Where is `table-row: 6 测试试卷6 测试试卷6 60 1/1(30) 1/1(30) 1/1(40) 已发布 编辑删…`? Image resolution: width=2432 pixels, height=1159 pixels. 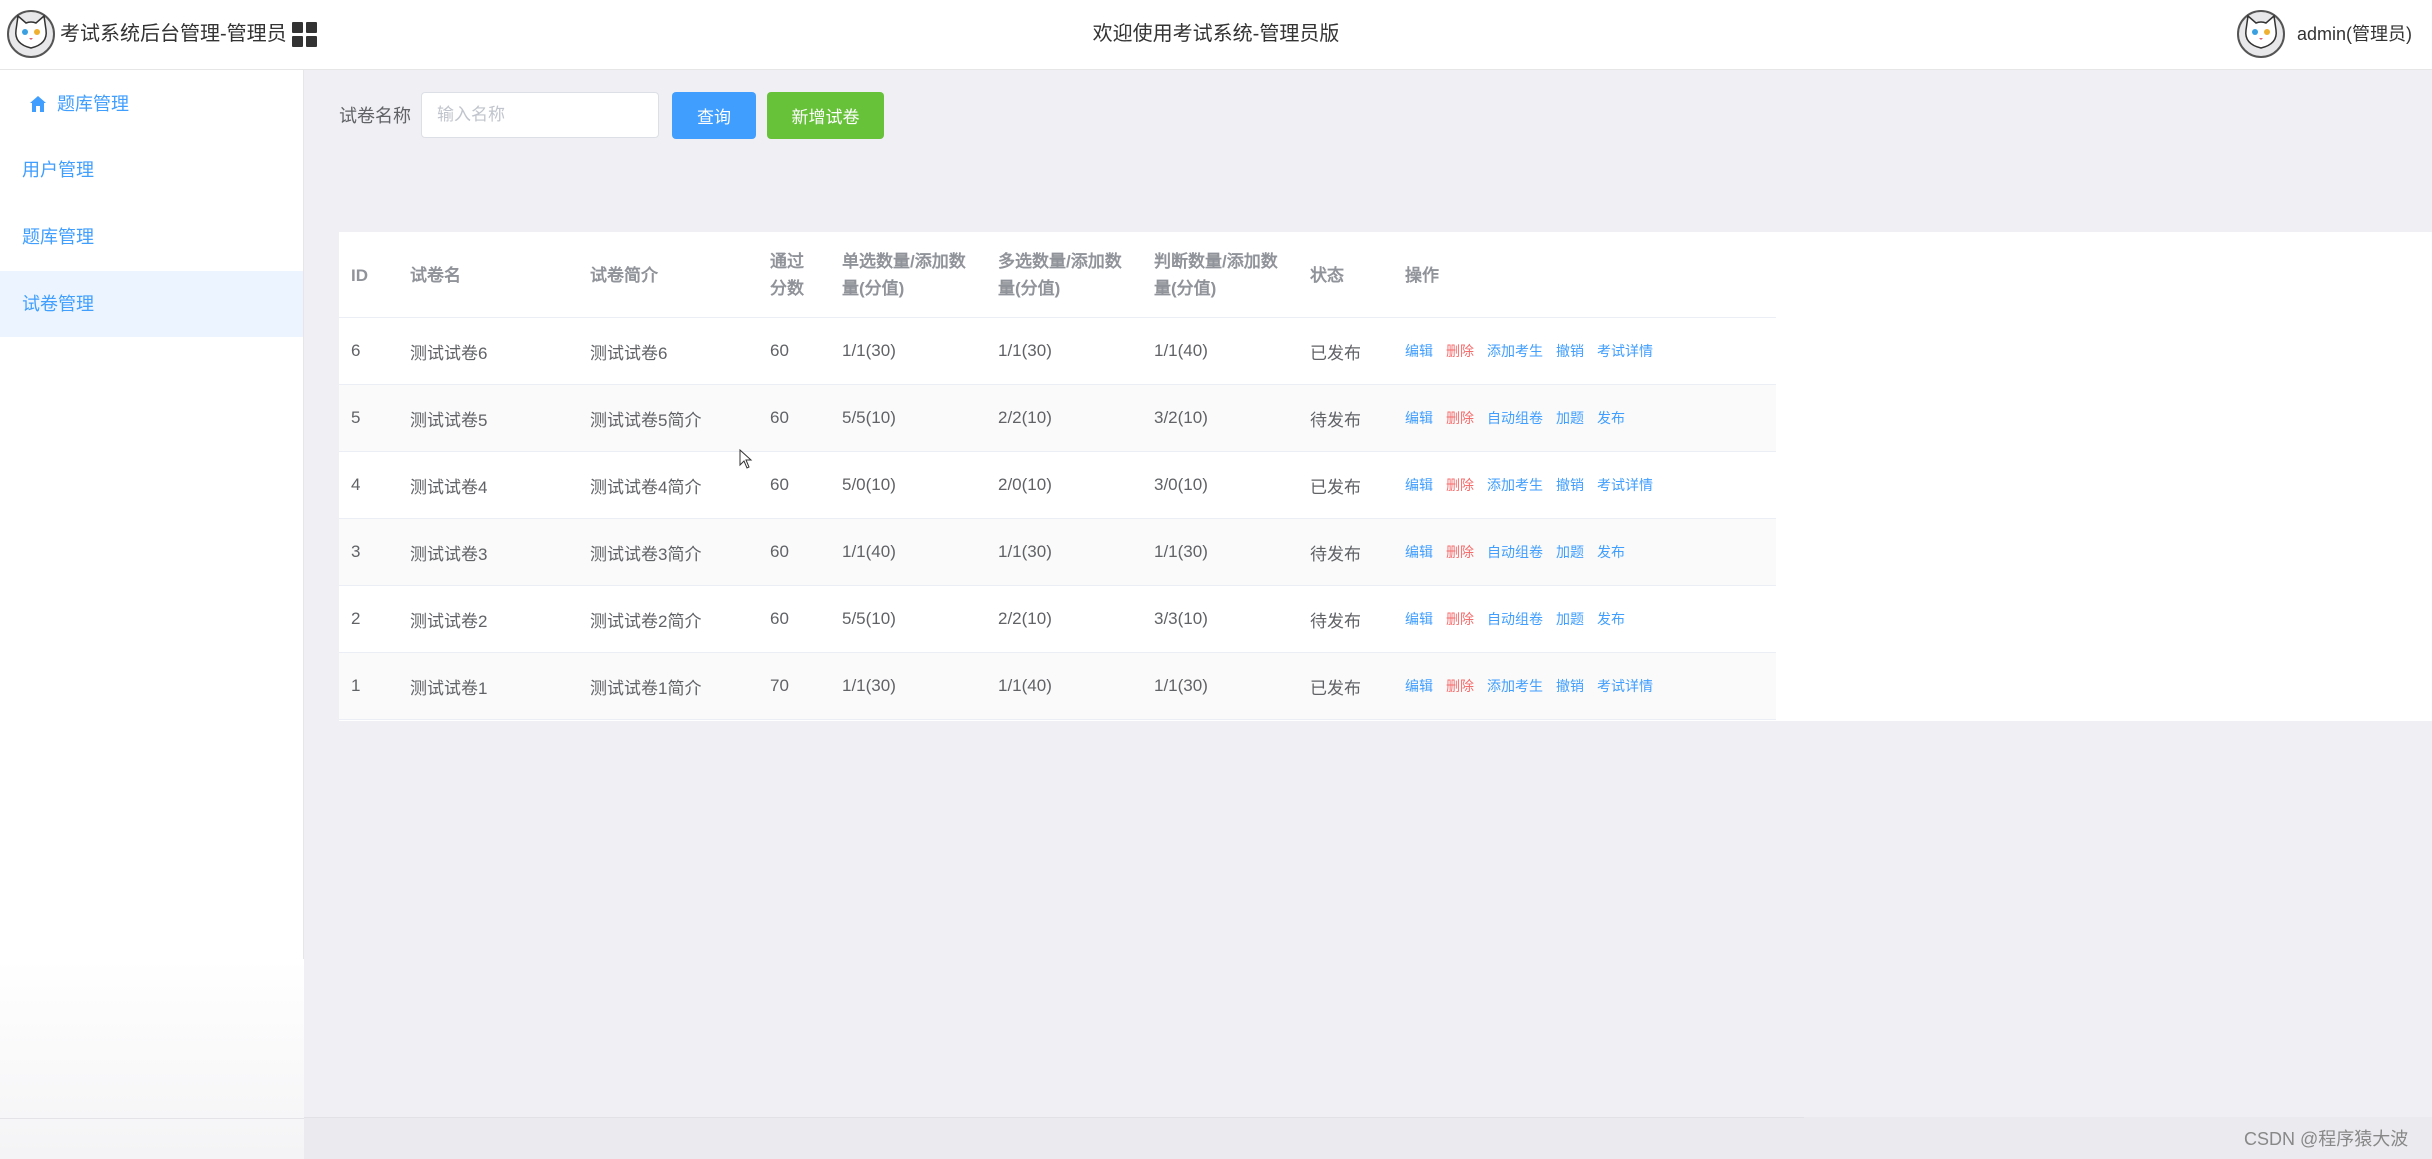
table-row: 6 测试试卷6 测试试卷6 60 1/1(30) 1/1(30) 1/1(40) 已发布 编辑删… is located at coordinates (1057, 351).